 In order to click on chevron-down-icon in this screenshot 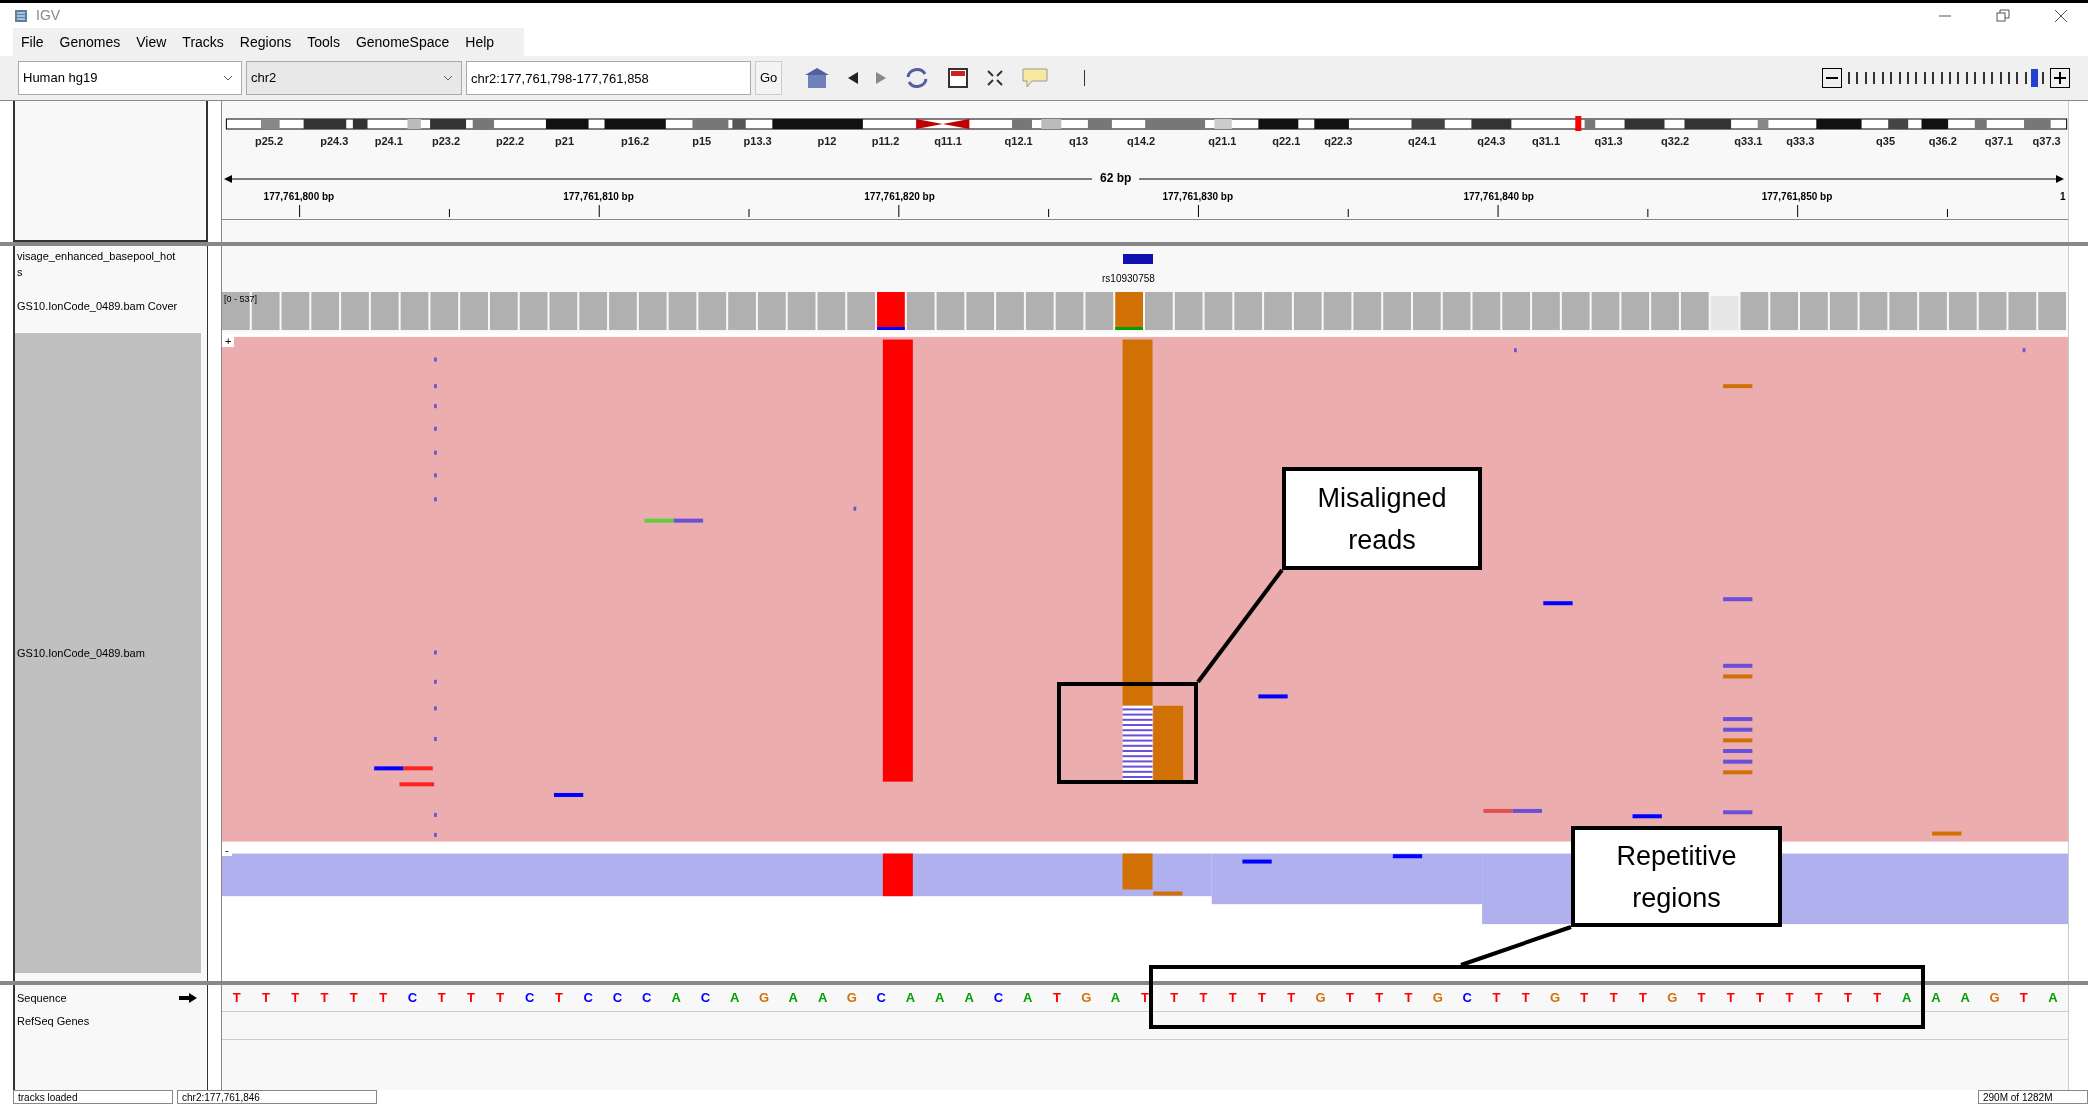, I will do `click(228, 78)`.